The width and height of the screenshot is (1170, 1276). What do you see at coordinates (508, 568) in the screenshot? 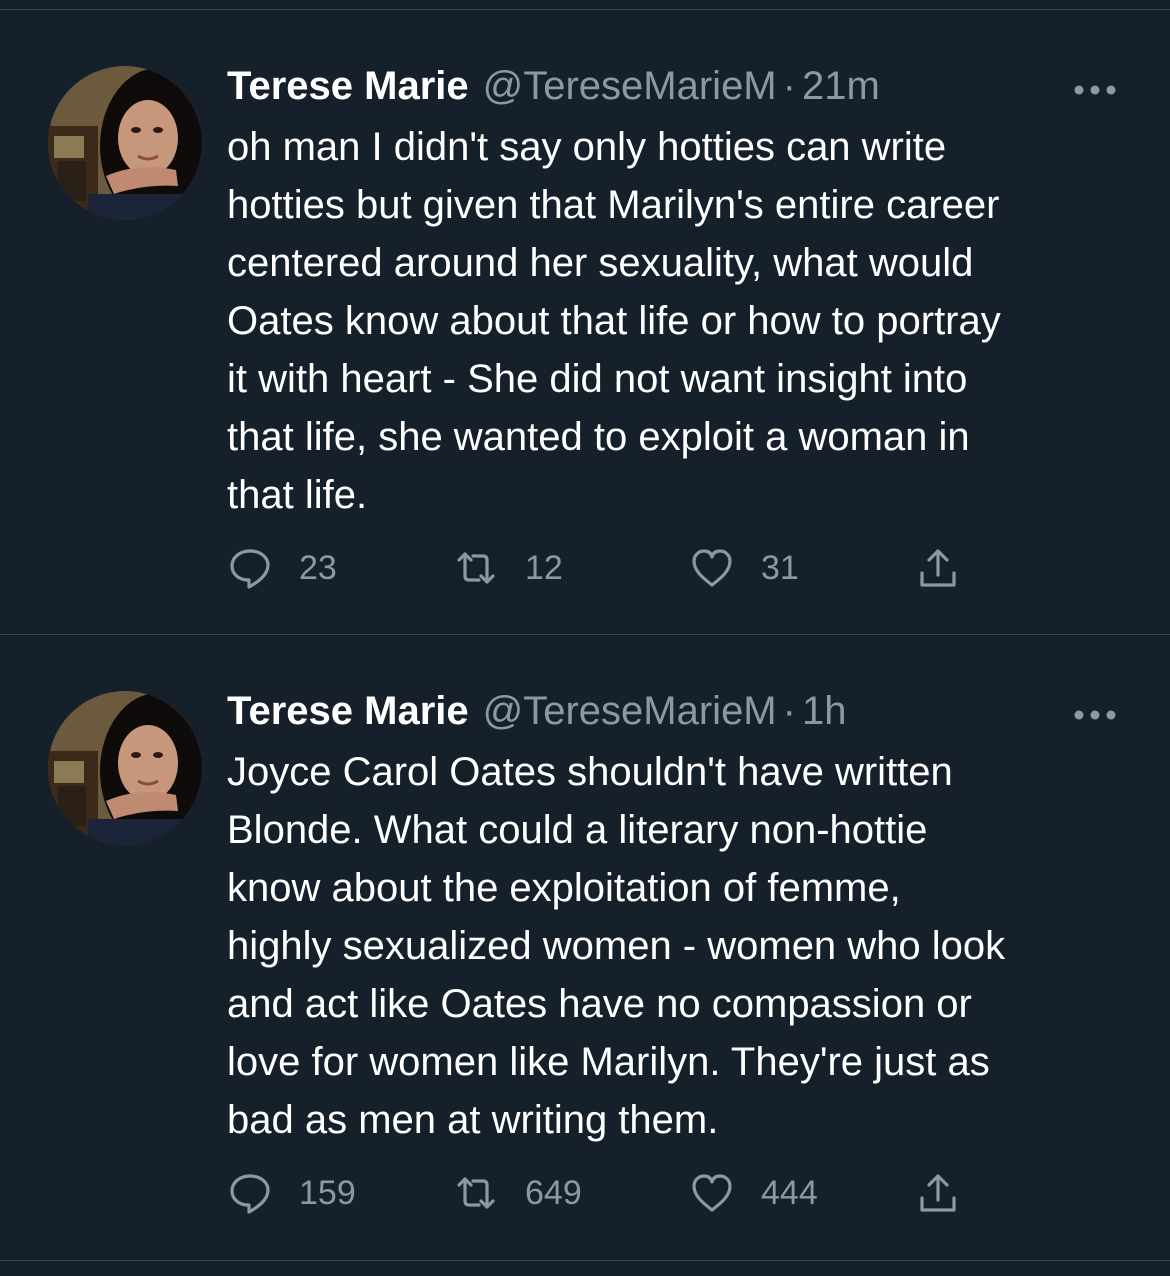
I see `retweet-button: 12` at bounding box center [508, 568].